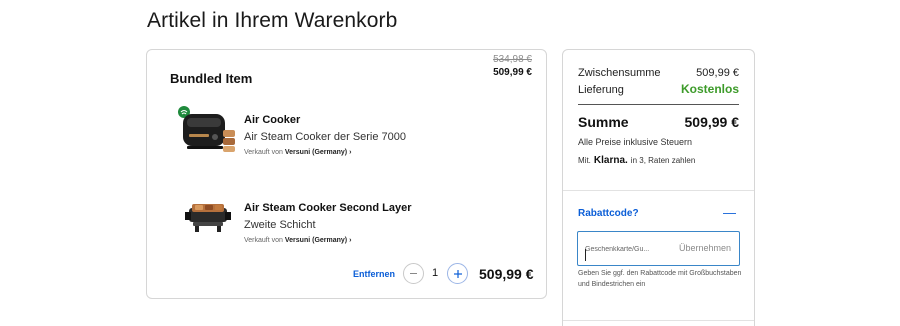 This screenshot has width=900, height=326. Describe the element at coordinates (585, 255) in the screenshot. I see `text-cursor` at that location.